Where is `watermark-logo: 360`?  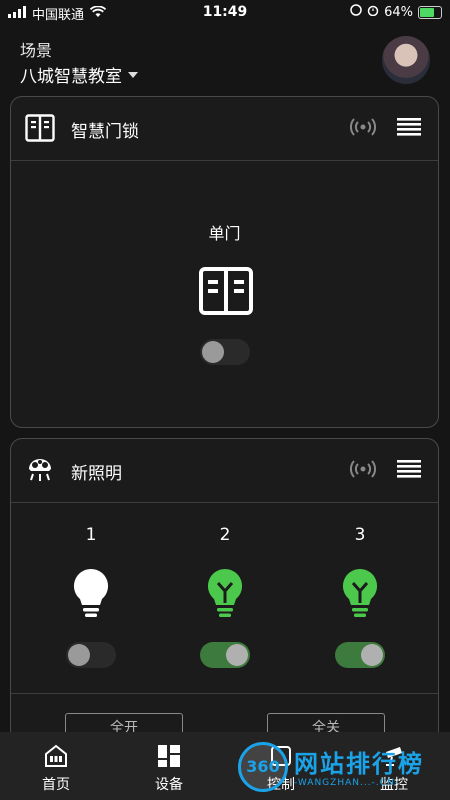
watermark-logo: 360 is located at coordinates (263, 767).